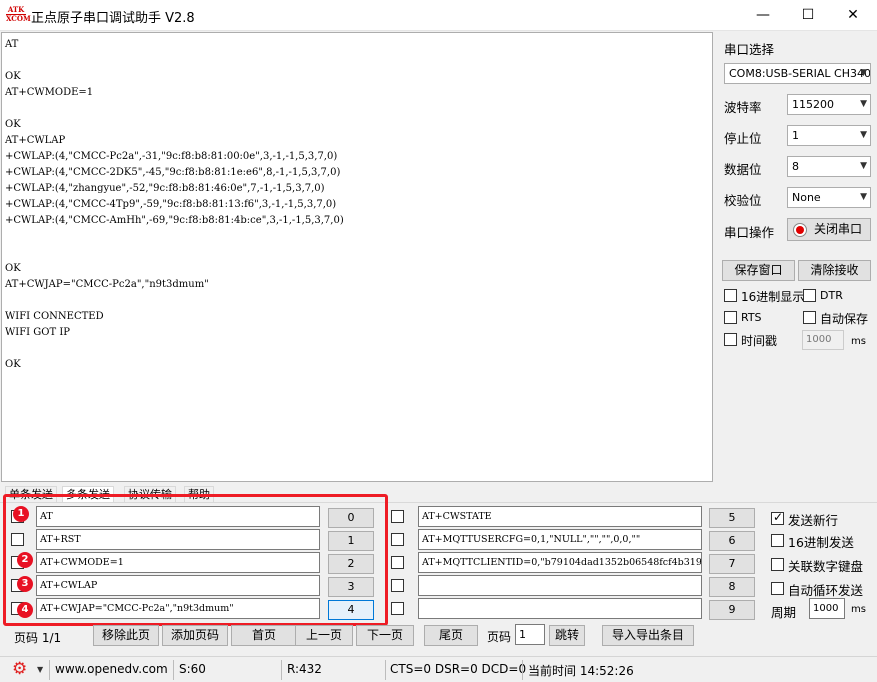 This screenshot has width=877, height=682. I want to click on timestamp-label: 时间戳, so click(759, 340).